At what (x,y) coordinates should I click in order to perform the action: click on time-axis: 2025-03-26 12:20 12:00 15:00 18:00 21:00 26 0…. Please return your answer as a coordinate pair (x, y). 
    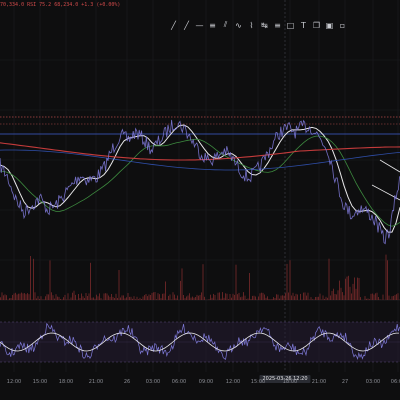
    Looking at the image, I should click on (200, 386).